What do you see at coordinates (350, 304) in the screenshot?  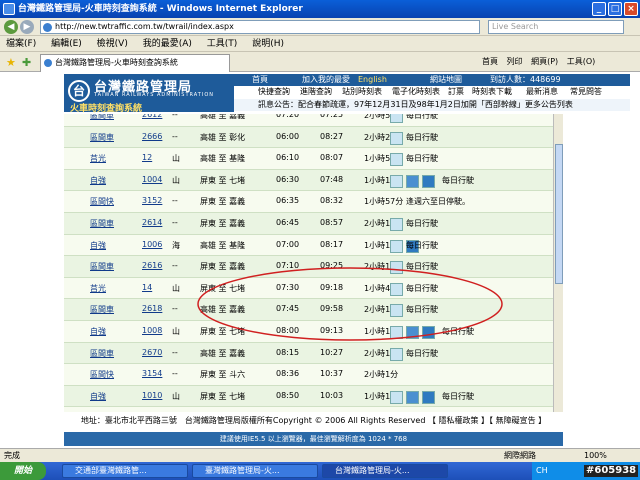 I see `highlight-ellipse` at bounding box center [350, 304].